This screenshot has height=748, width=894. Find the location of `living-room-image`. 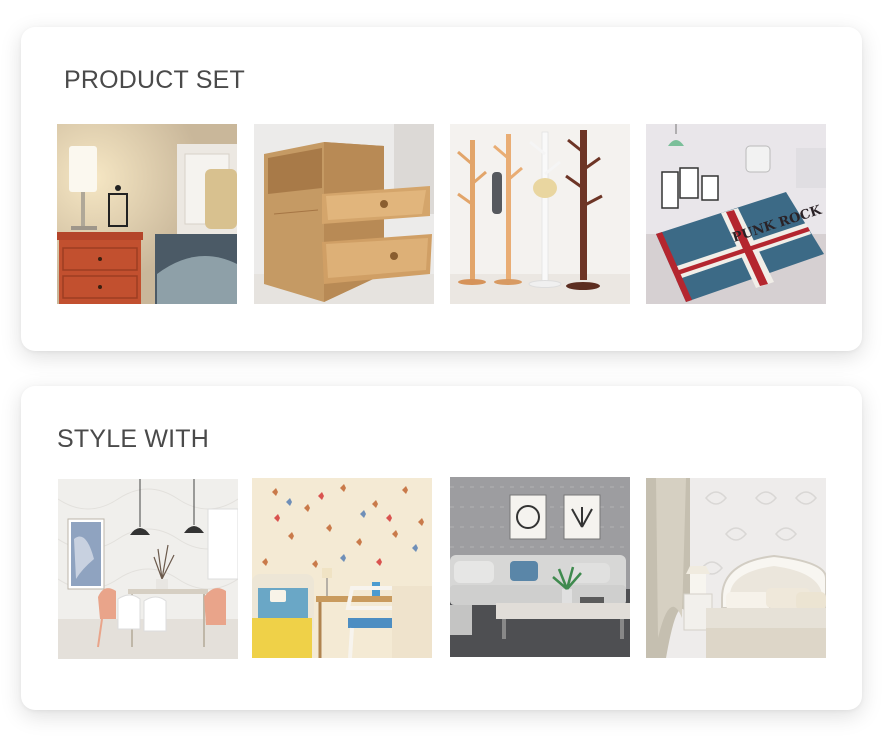

living-room-image is located at coordinates (540, 567).